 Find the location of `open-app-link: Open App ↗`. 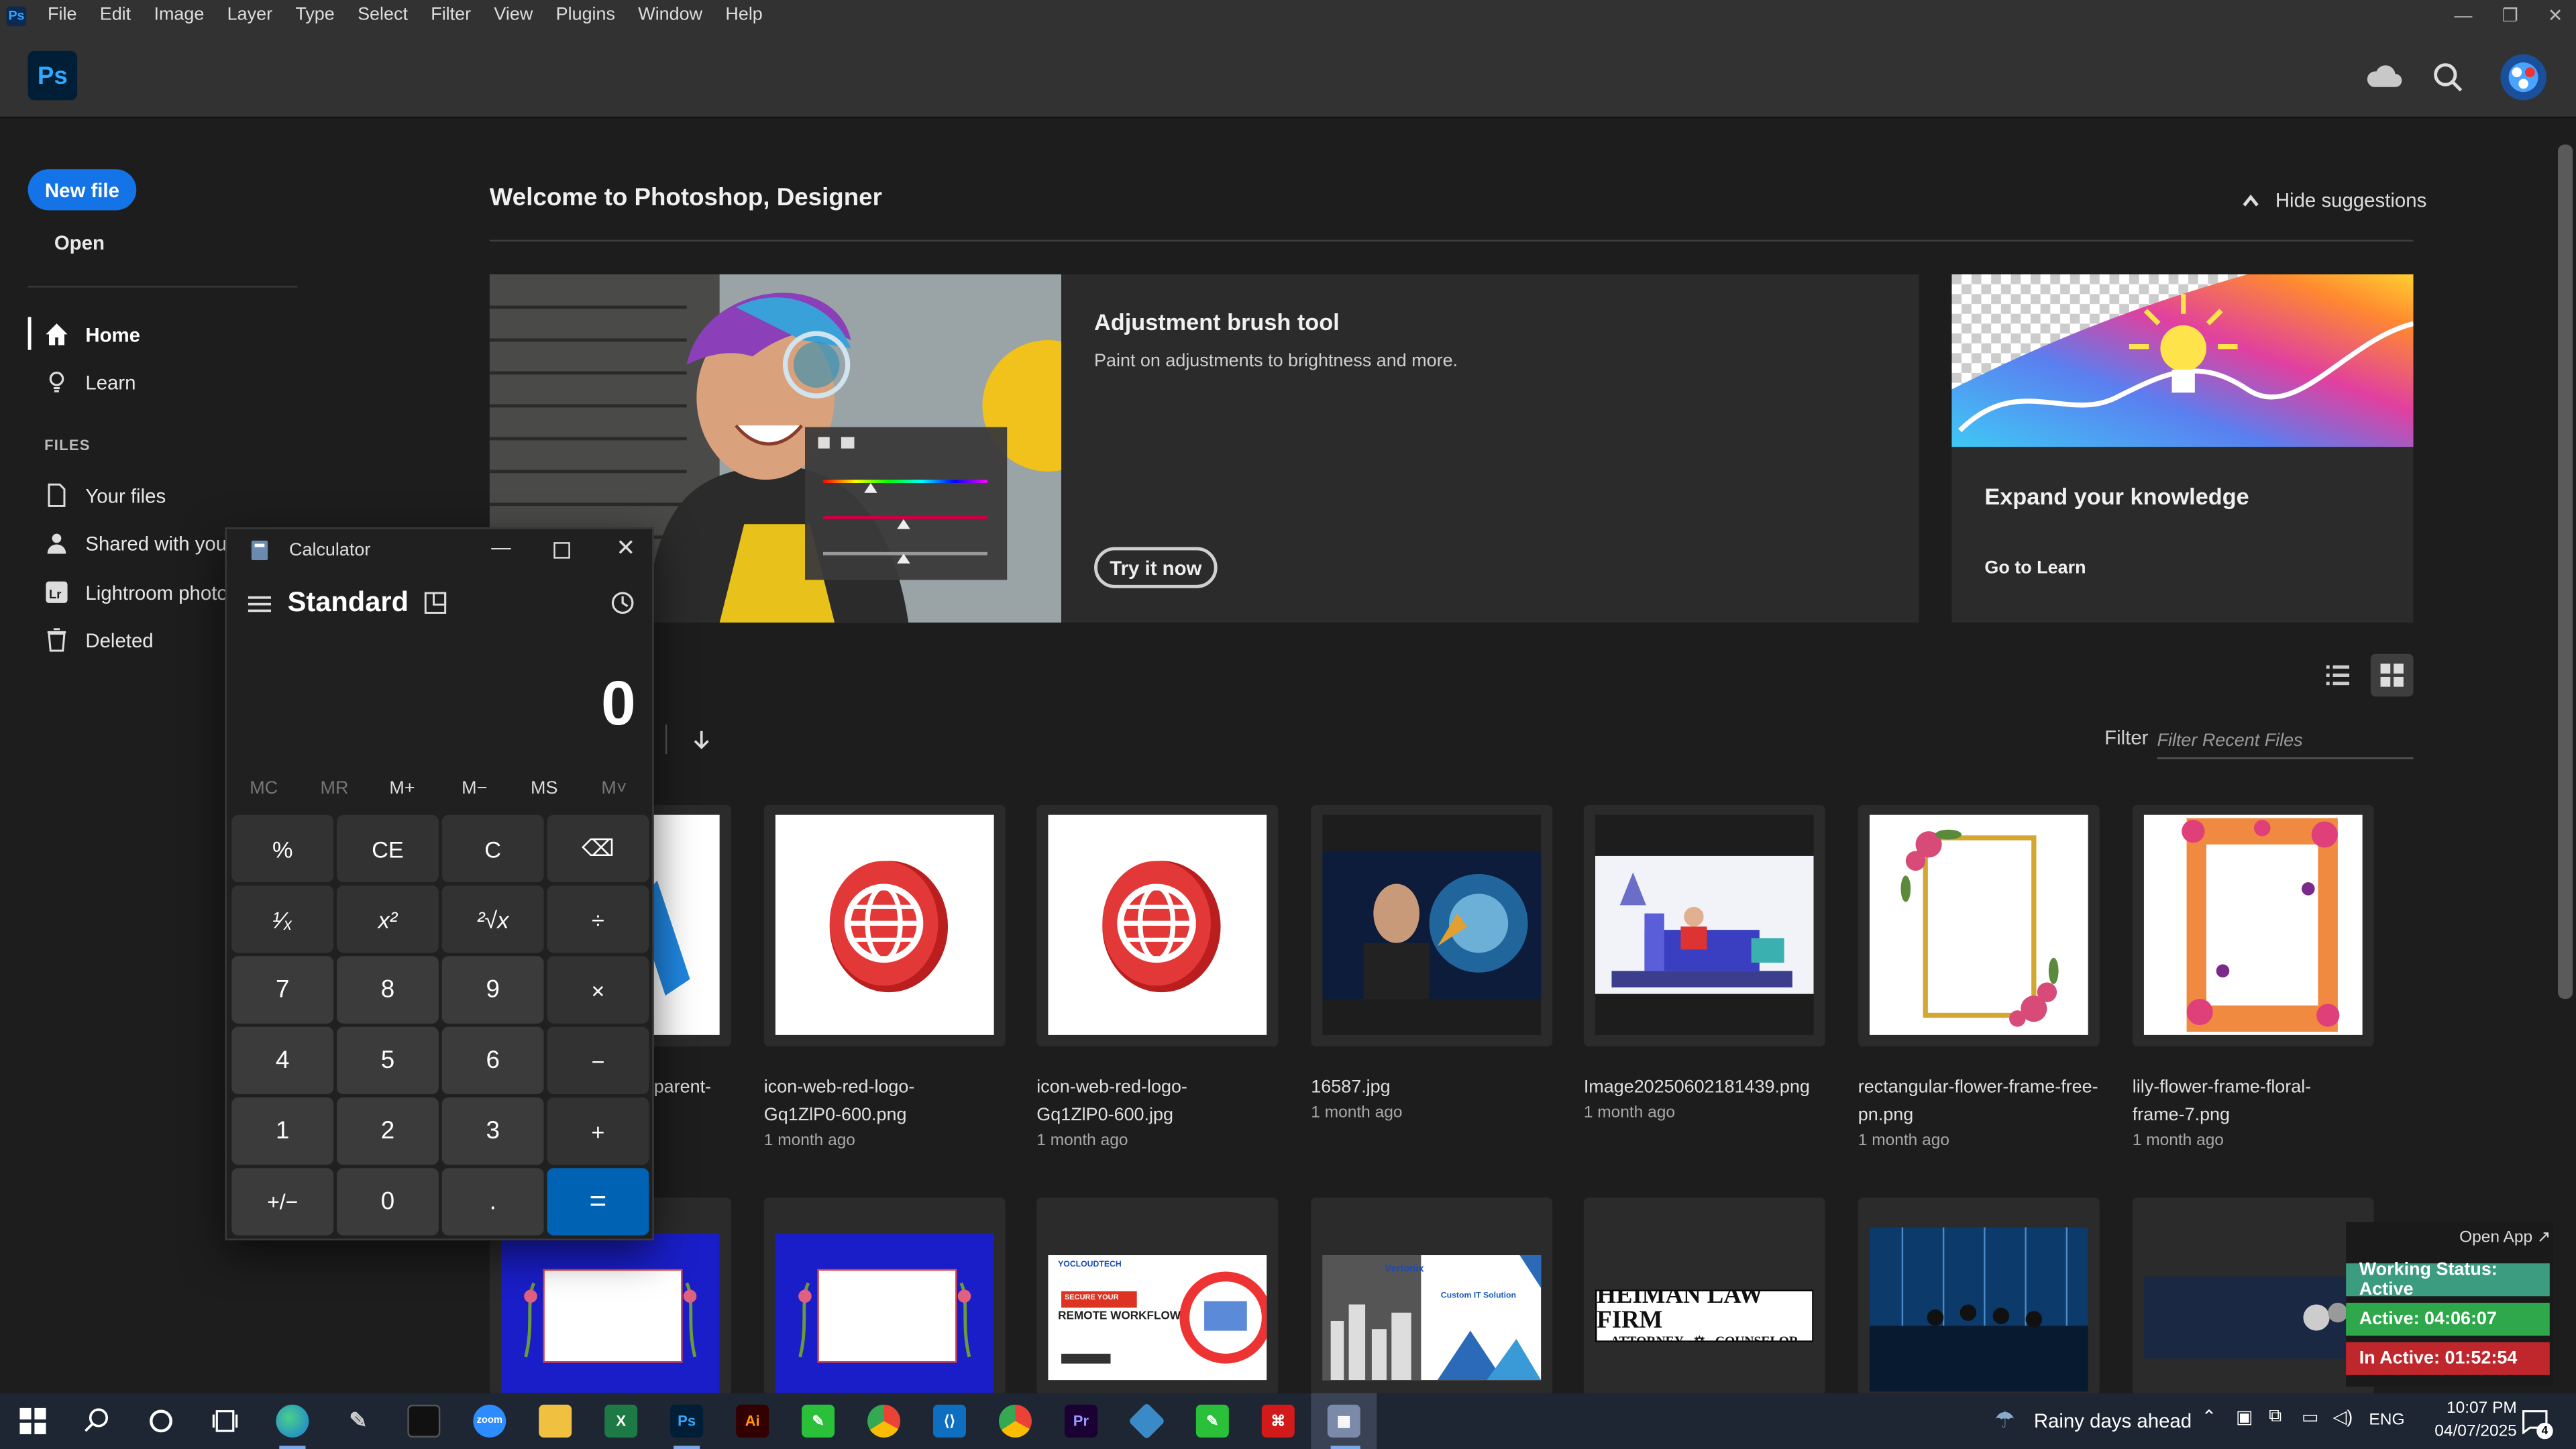

open-app-link: Open App ↗ is located at coordinates (2505, 1238).